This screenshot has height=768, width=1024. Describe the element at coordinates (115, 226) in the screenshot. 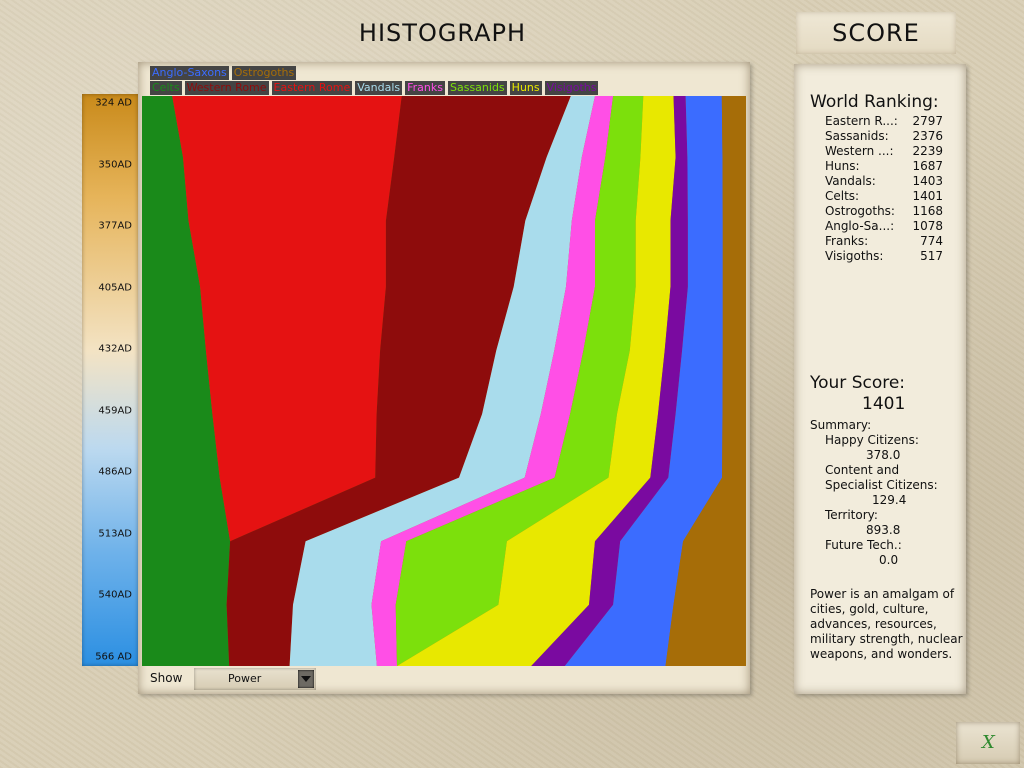

I see `timeline-tick: 377AD` at that location.